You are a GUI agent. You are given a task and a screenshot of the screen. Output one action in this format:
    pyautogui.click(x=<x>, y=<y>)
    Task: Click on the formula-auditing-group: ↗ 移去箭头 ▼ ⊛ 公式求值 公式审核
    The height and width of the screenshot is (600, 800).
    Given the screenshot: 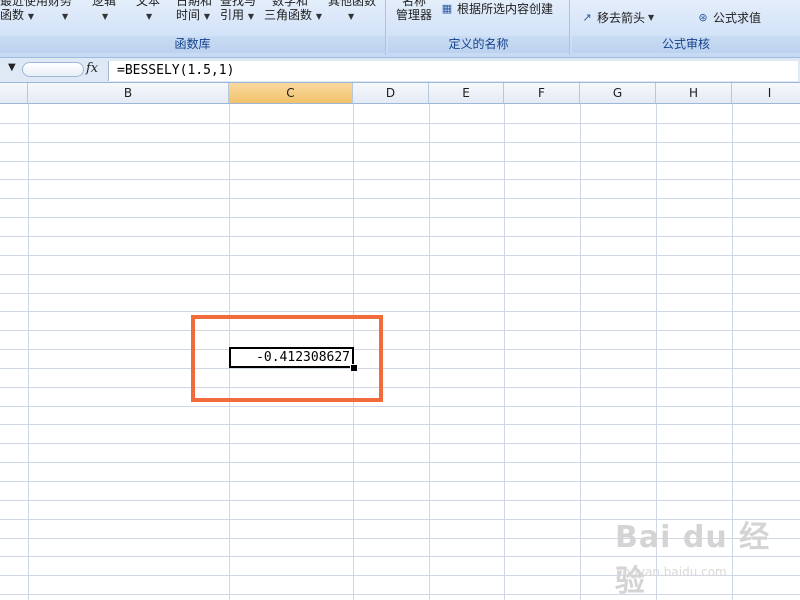 What is the action you would take?
    pyautogui.click(x=686, y=27)
    